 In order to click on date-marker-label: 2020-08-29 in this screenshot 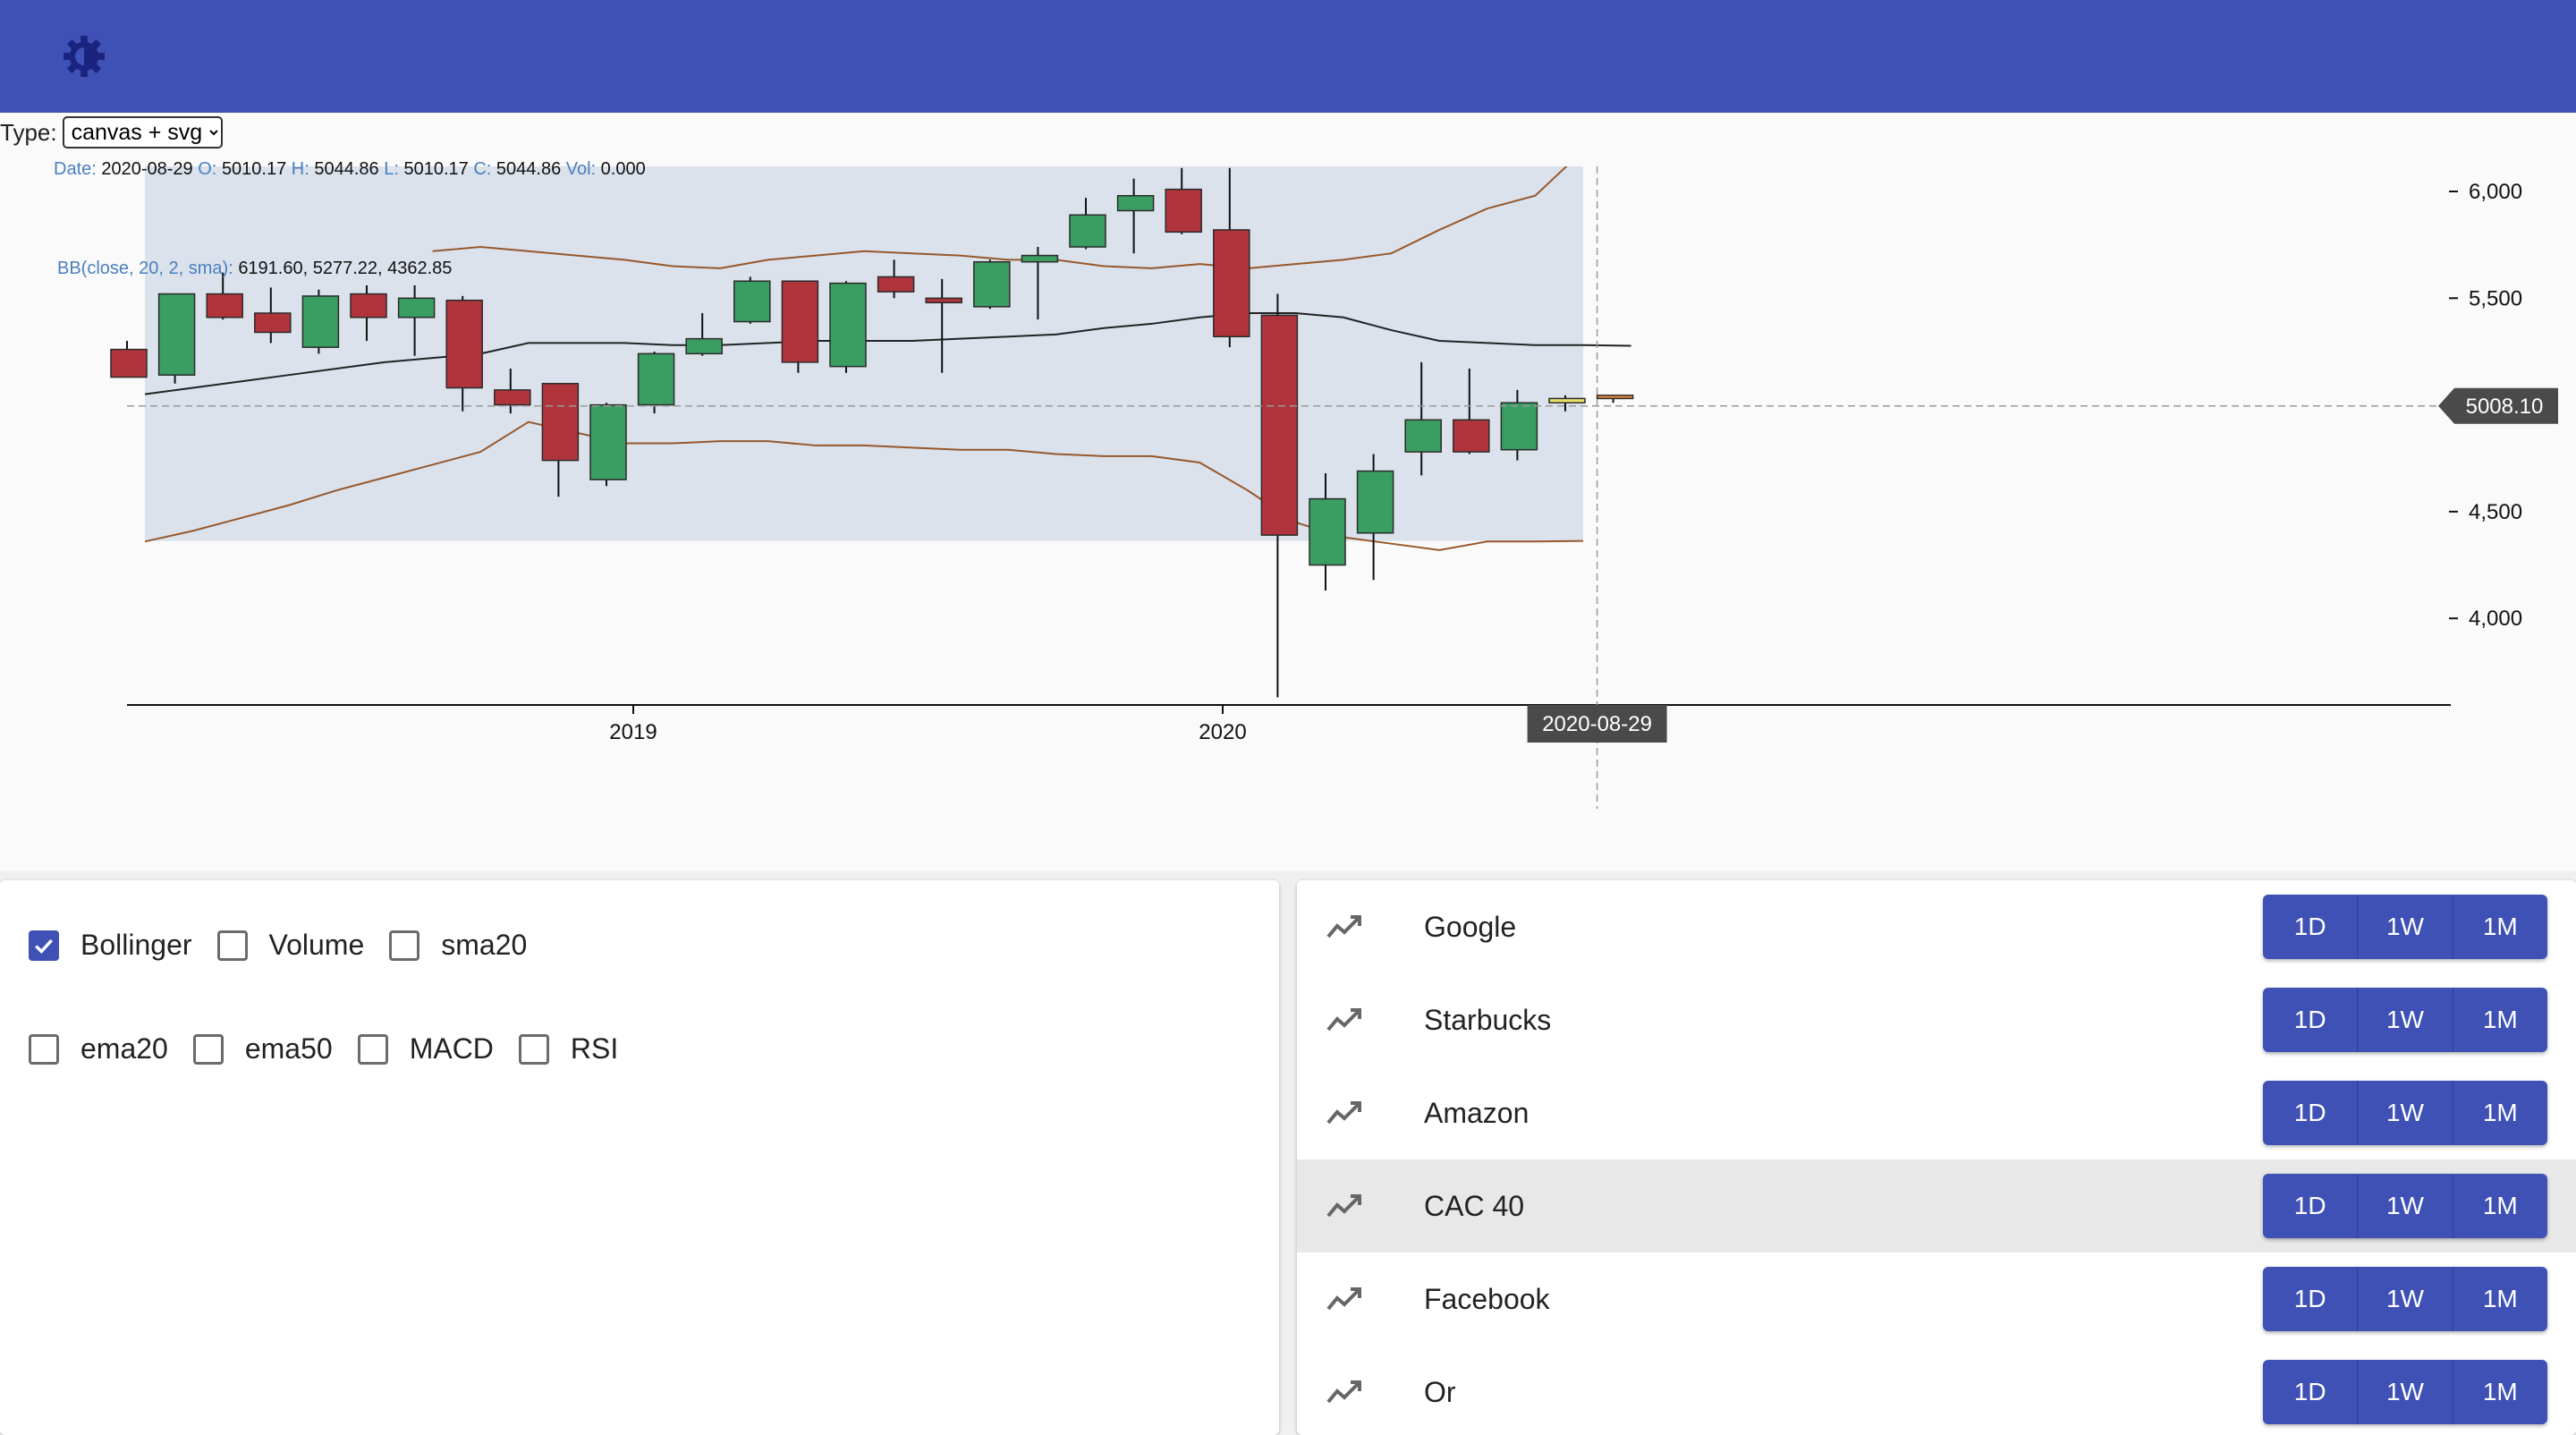, I will do `click(1597, 724)`.